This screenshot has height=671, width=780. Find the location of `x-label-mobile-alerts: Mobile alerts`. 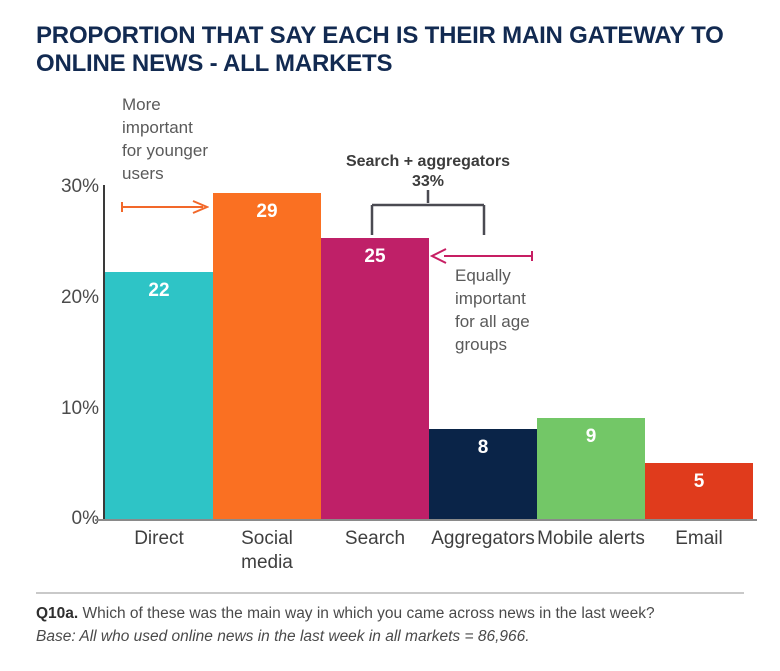

x-label-mobile-alerts: Mobile alerts is located at coordinates (591, 538).